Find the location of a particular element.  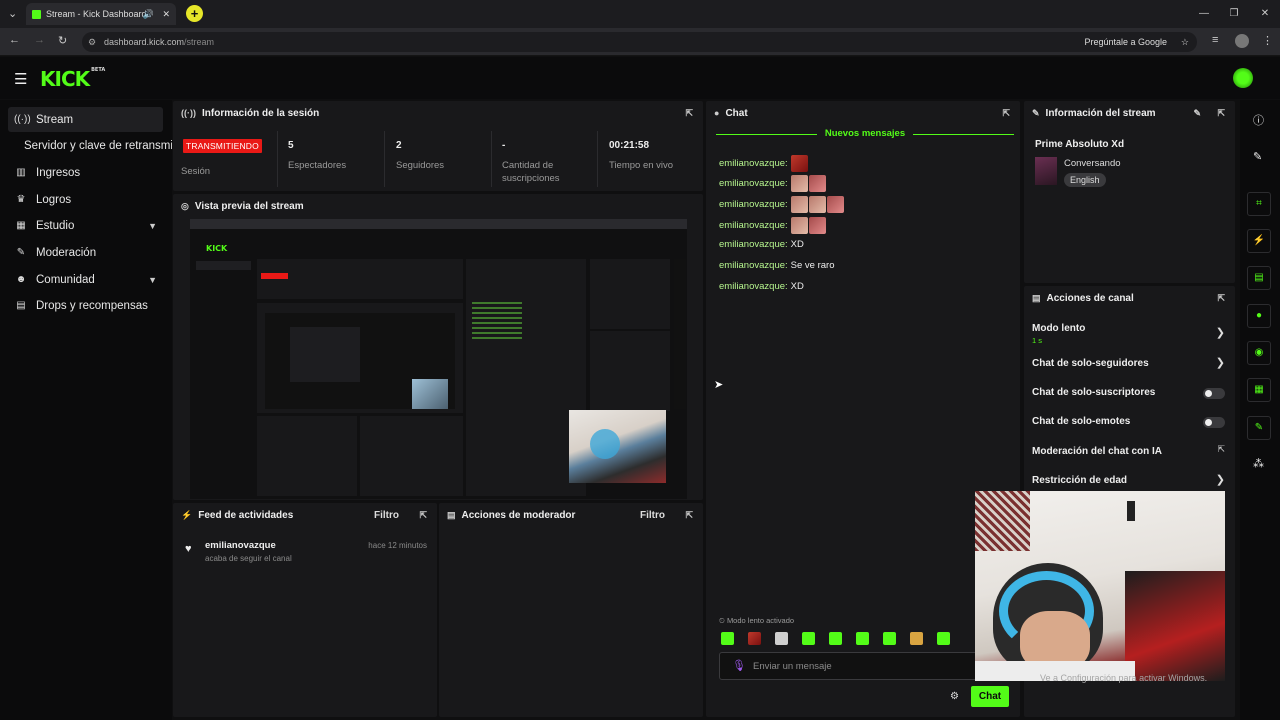

external-link-icon: ⇱ is located at coordinates (1221, 449).